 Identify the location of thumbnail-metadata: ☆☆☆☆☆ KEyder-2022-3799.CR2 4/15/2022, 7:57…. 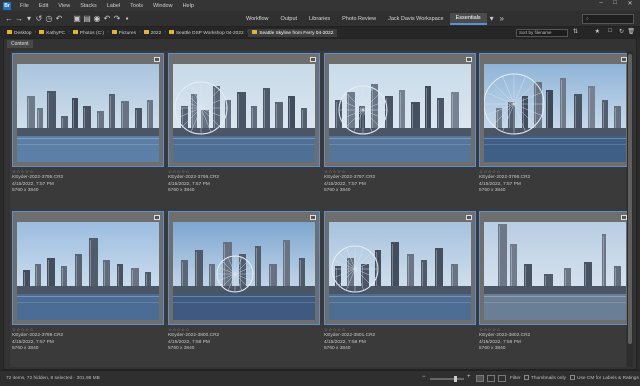
(88, 340).